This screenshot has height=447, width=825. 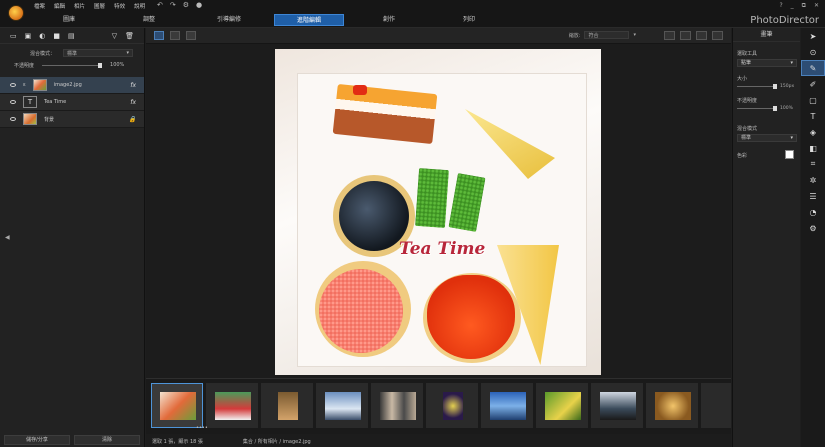 What do you see at coordinates (607, 35) in the screenshot?
I see `zoom-select: 符合` at bounding box center [607, 35].